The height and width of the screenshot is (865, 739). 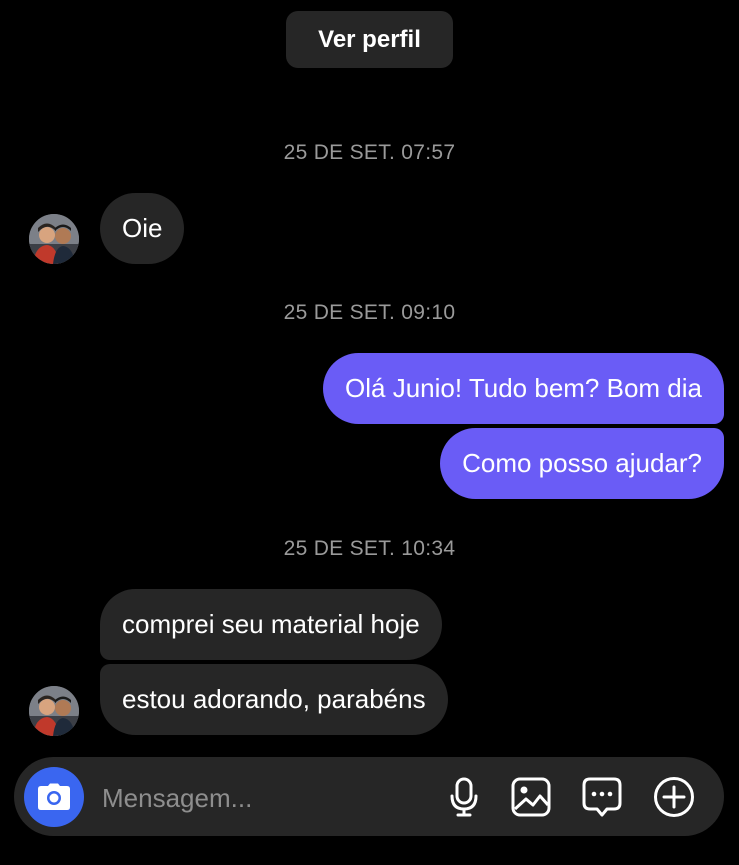 I want to click on plus-circle-icon, so click(x=674, y=797).